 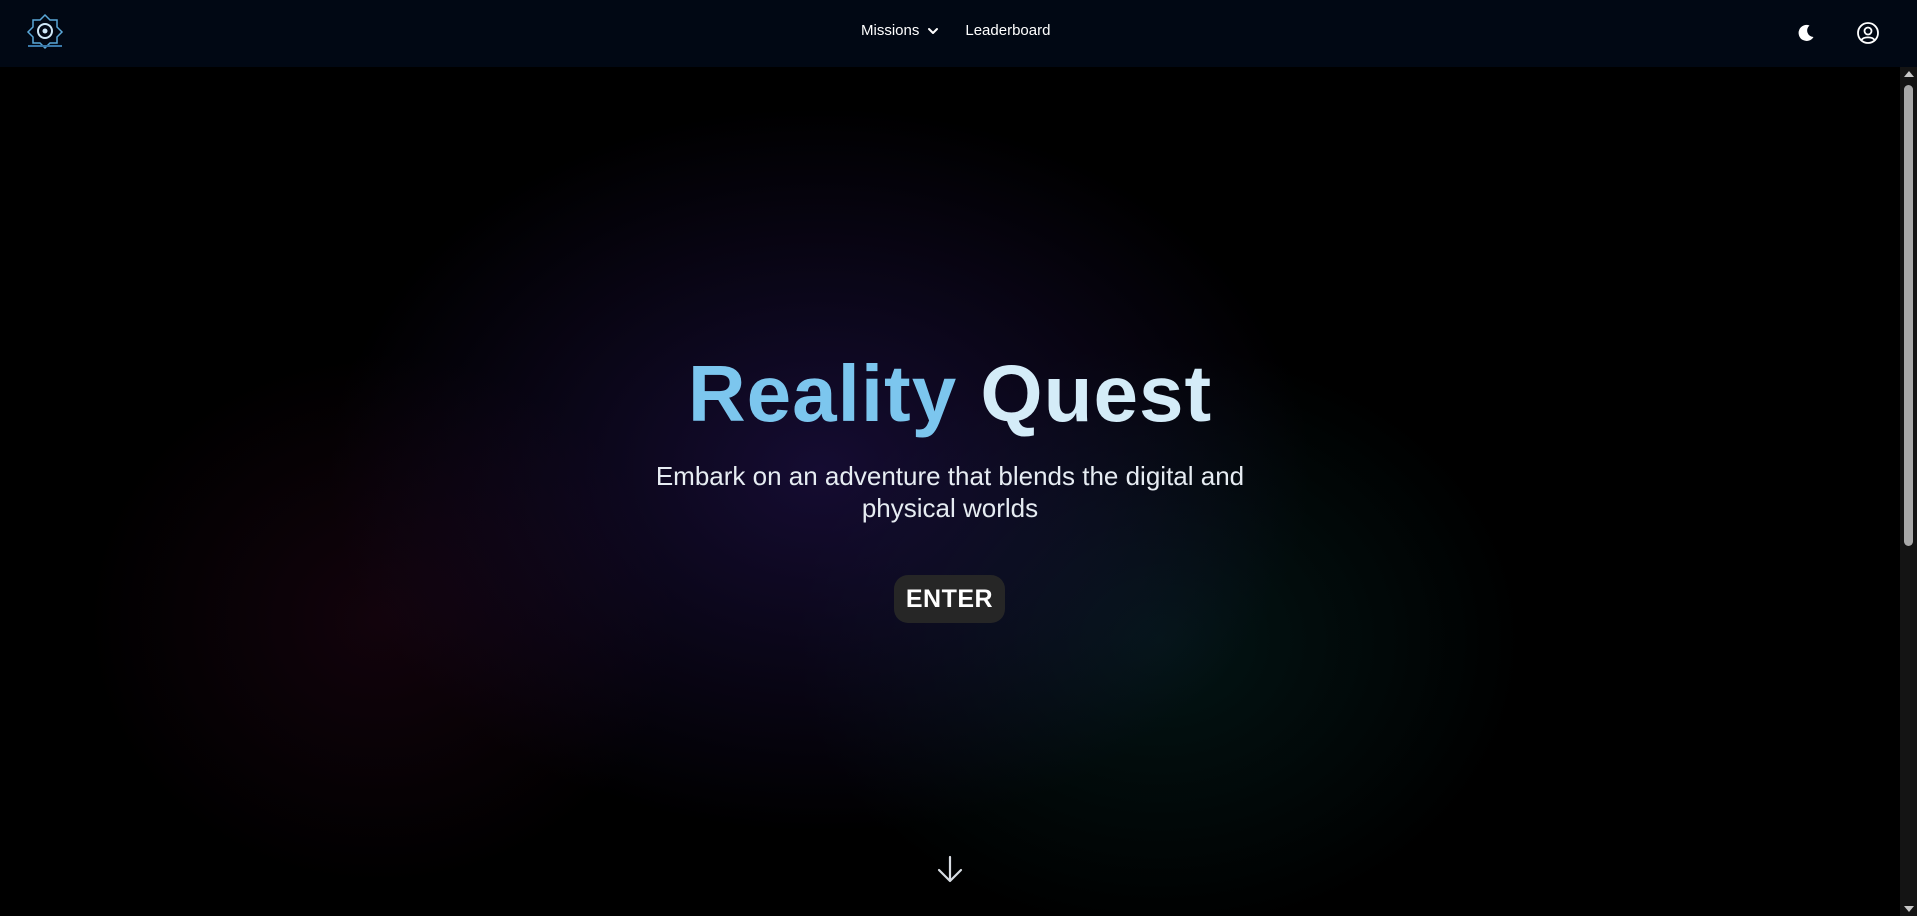 I want to click on chevron-down-icon, so click(x=933, y=30).